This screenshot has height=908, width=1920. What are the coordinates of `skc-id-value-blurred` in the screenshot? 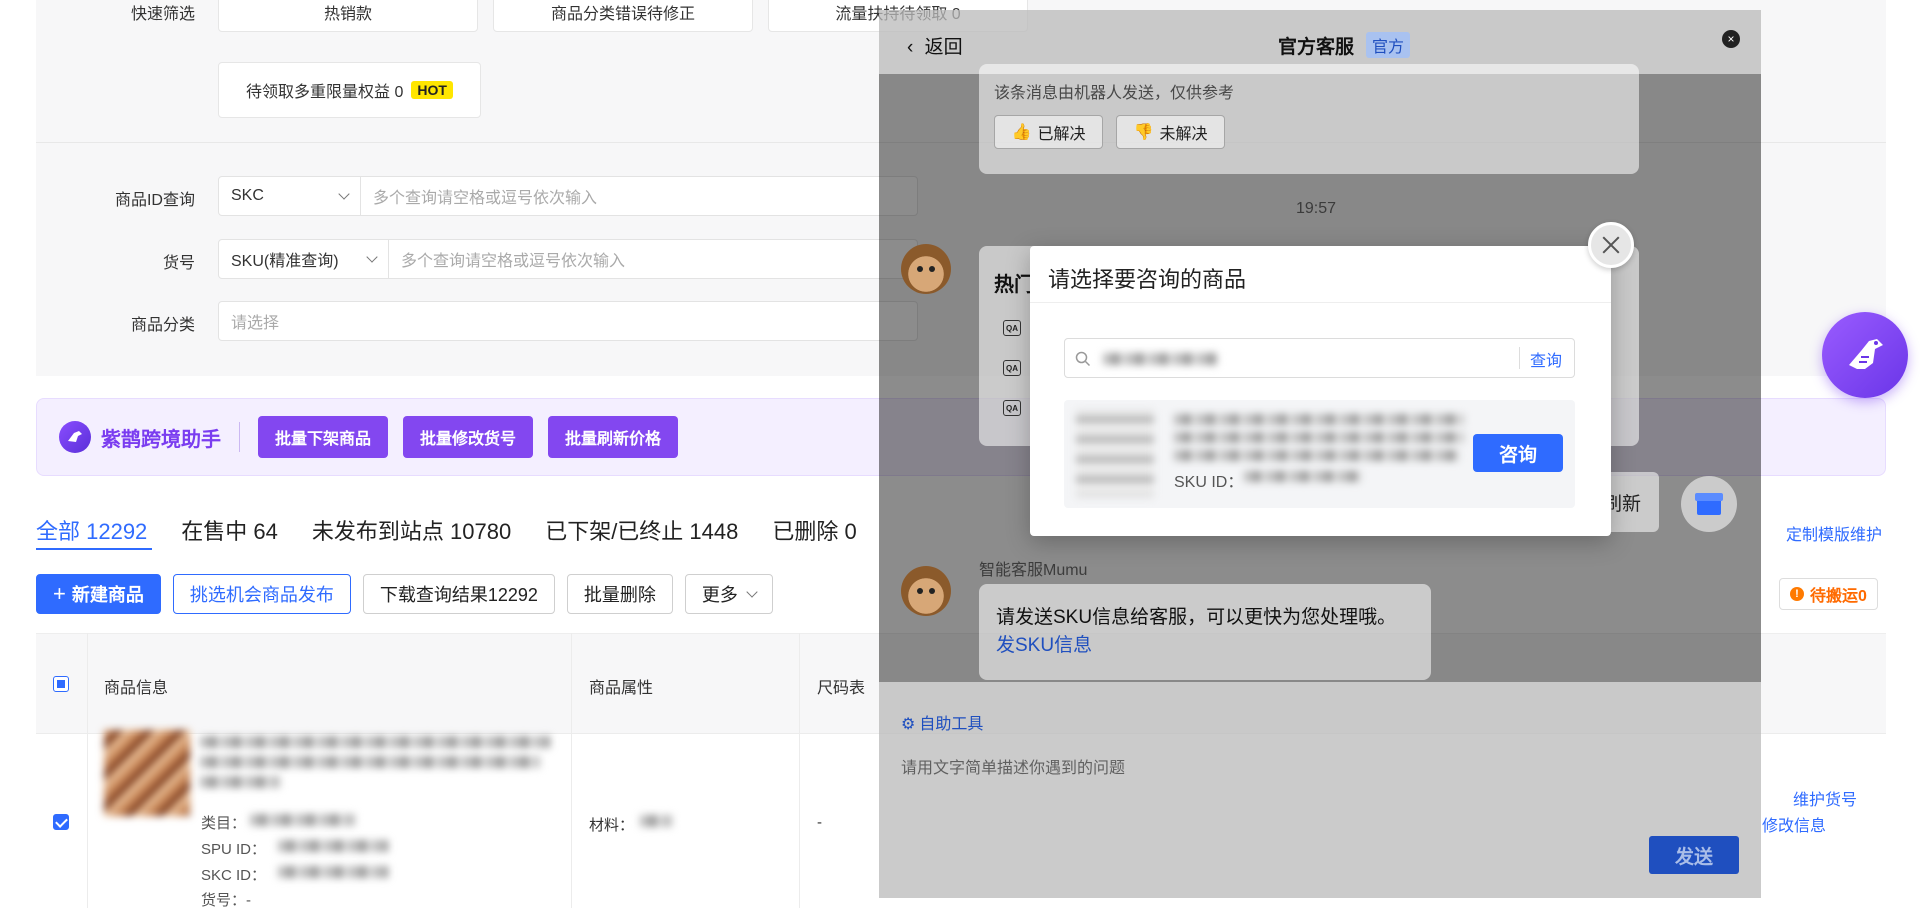 It's located at (333, 872).